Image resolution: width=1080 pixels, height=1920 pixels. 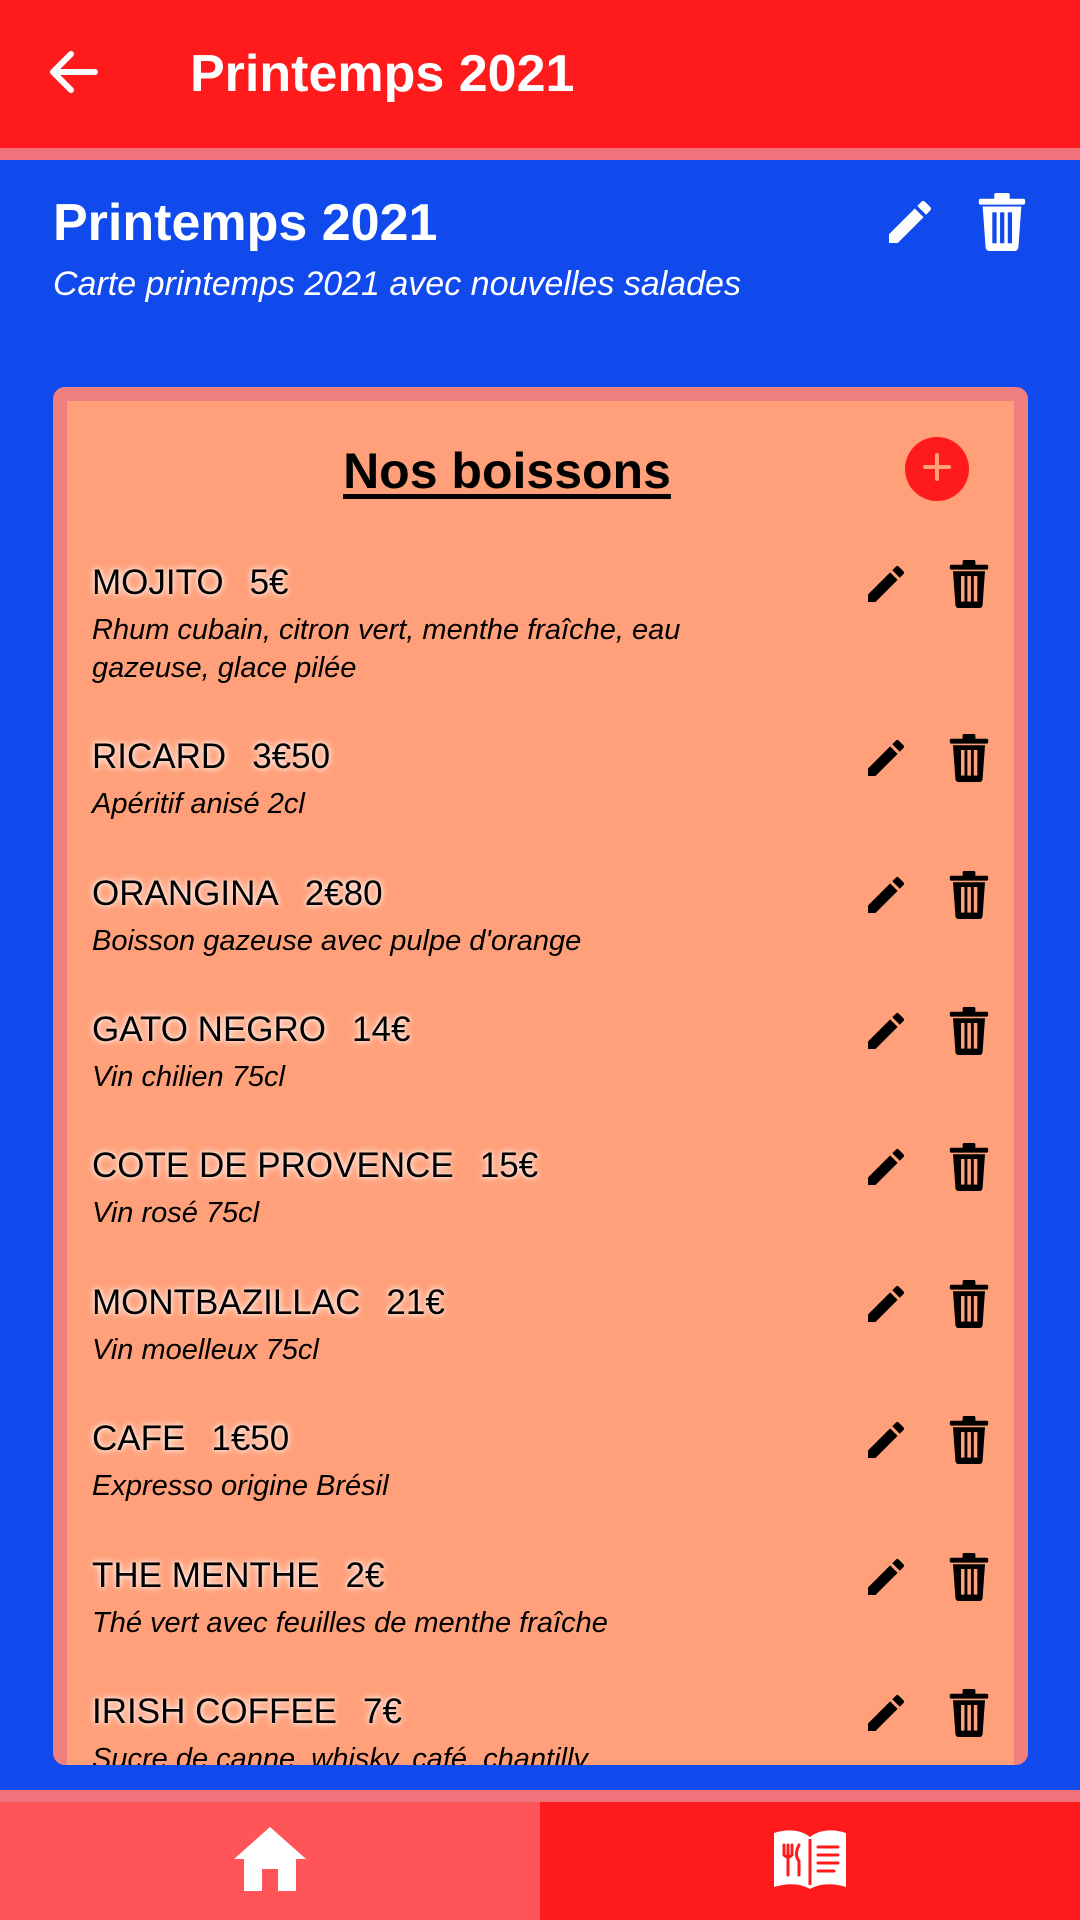 I want to click on item-description: Thé vert avec feuilles de menthe fraîche, so click(x=350, y=1623).